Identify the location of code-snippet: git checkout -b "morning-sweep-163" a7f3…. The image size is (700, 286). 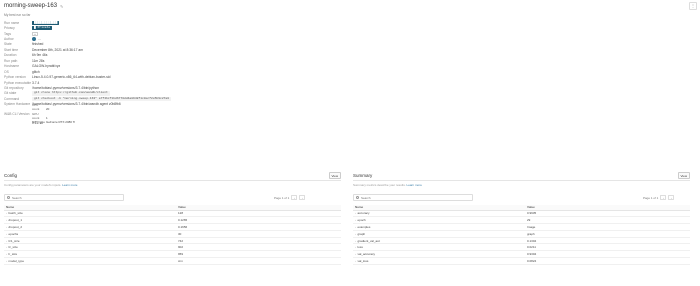
(102, 98).